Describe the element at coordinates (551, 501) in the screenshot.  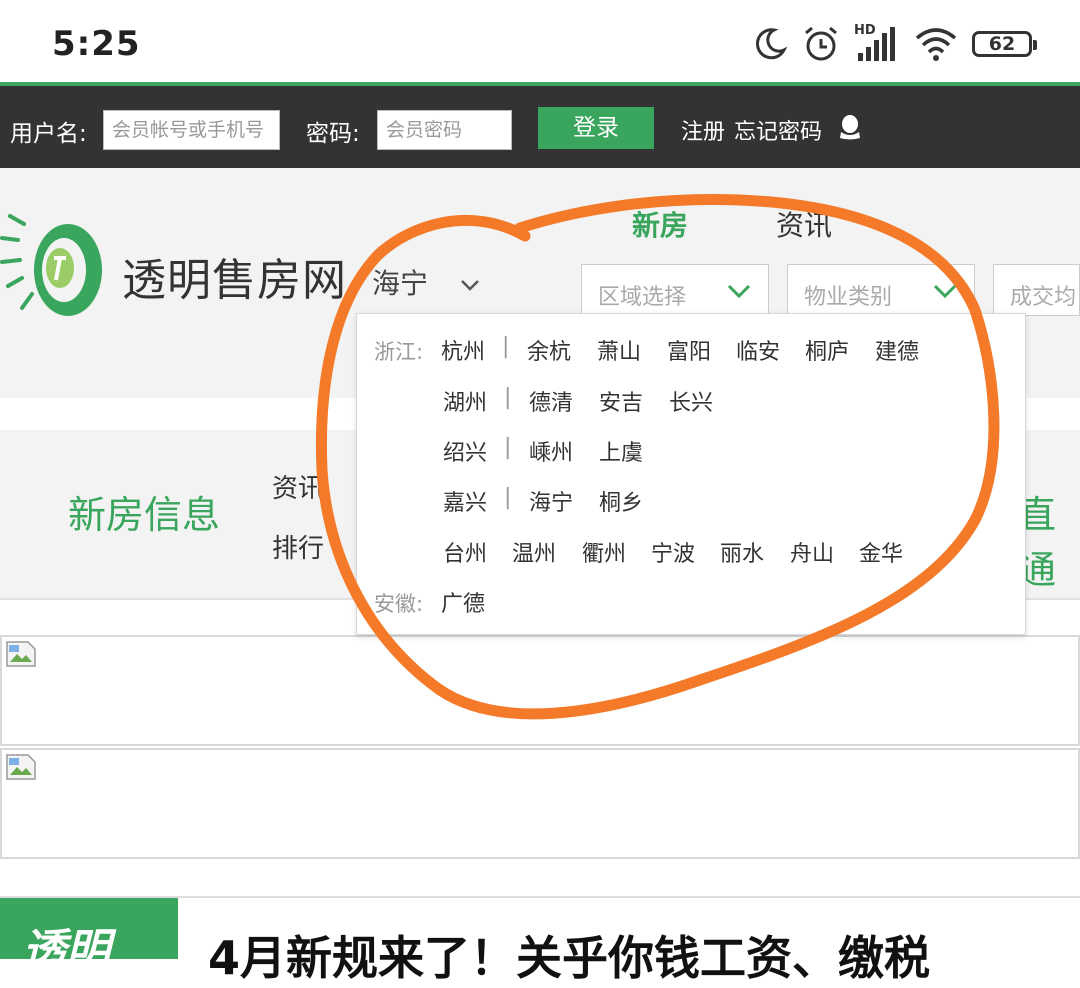
I see `city-haining: 海宁` at that location.